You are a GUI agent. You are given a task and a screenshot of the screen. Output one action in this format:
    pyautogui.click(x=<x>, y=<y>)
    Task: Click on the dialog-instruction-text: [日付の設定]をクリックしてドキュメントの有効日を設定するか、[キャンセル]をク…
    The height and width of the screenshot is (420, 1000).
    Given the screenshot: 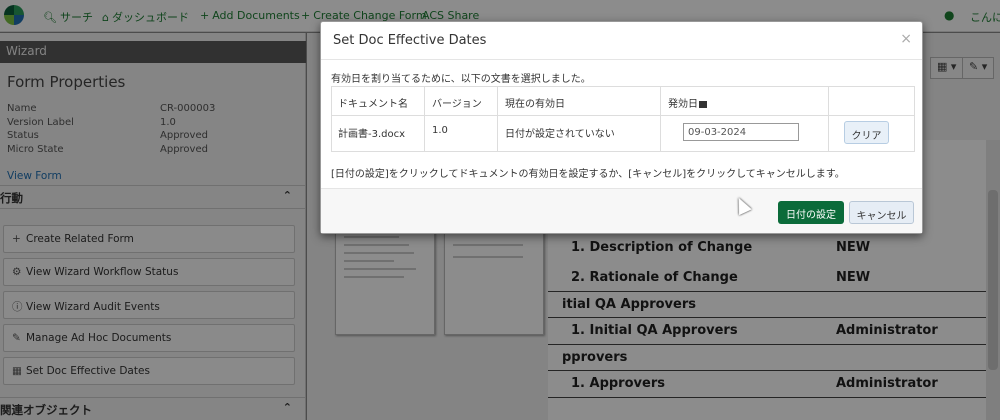 What is the action you would take?
    pyautogui.click(x=588, y=174)
    